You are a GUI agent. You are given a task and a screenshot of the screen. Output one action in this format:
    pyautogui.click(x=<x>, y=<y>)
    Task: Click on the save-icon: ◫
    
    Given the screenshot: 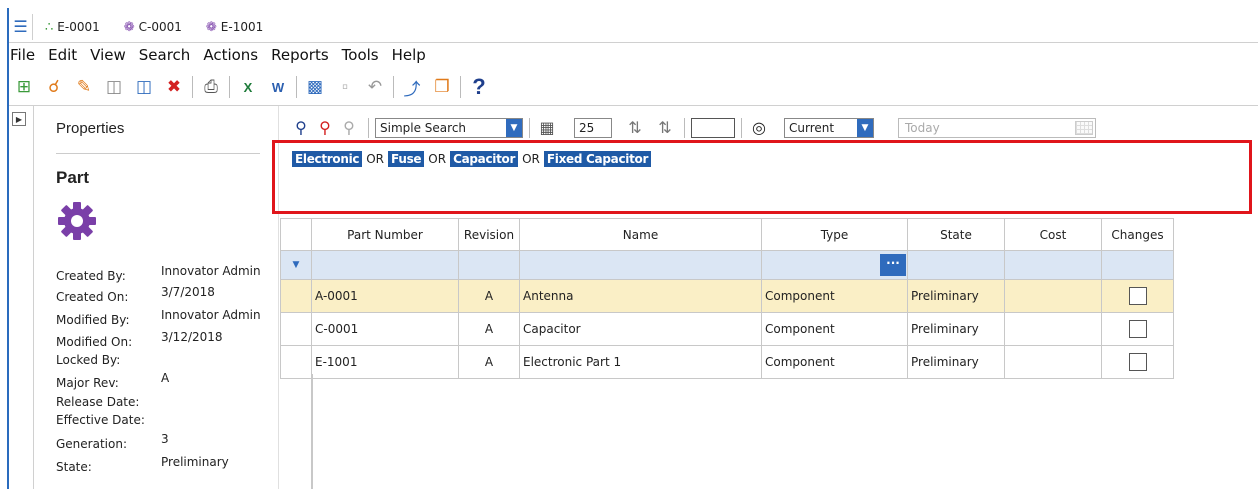 What is the action you would take?
    pyautogui.click(x=114, y=87)
    